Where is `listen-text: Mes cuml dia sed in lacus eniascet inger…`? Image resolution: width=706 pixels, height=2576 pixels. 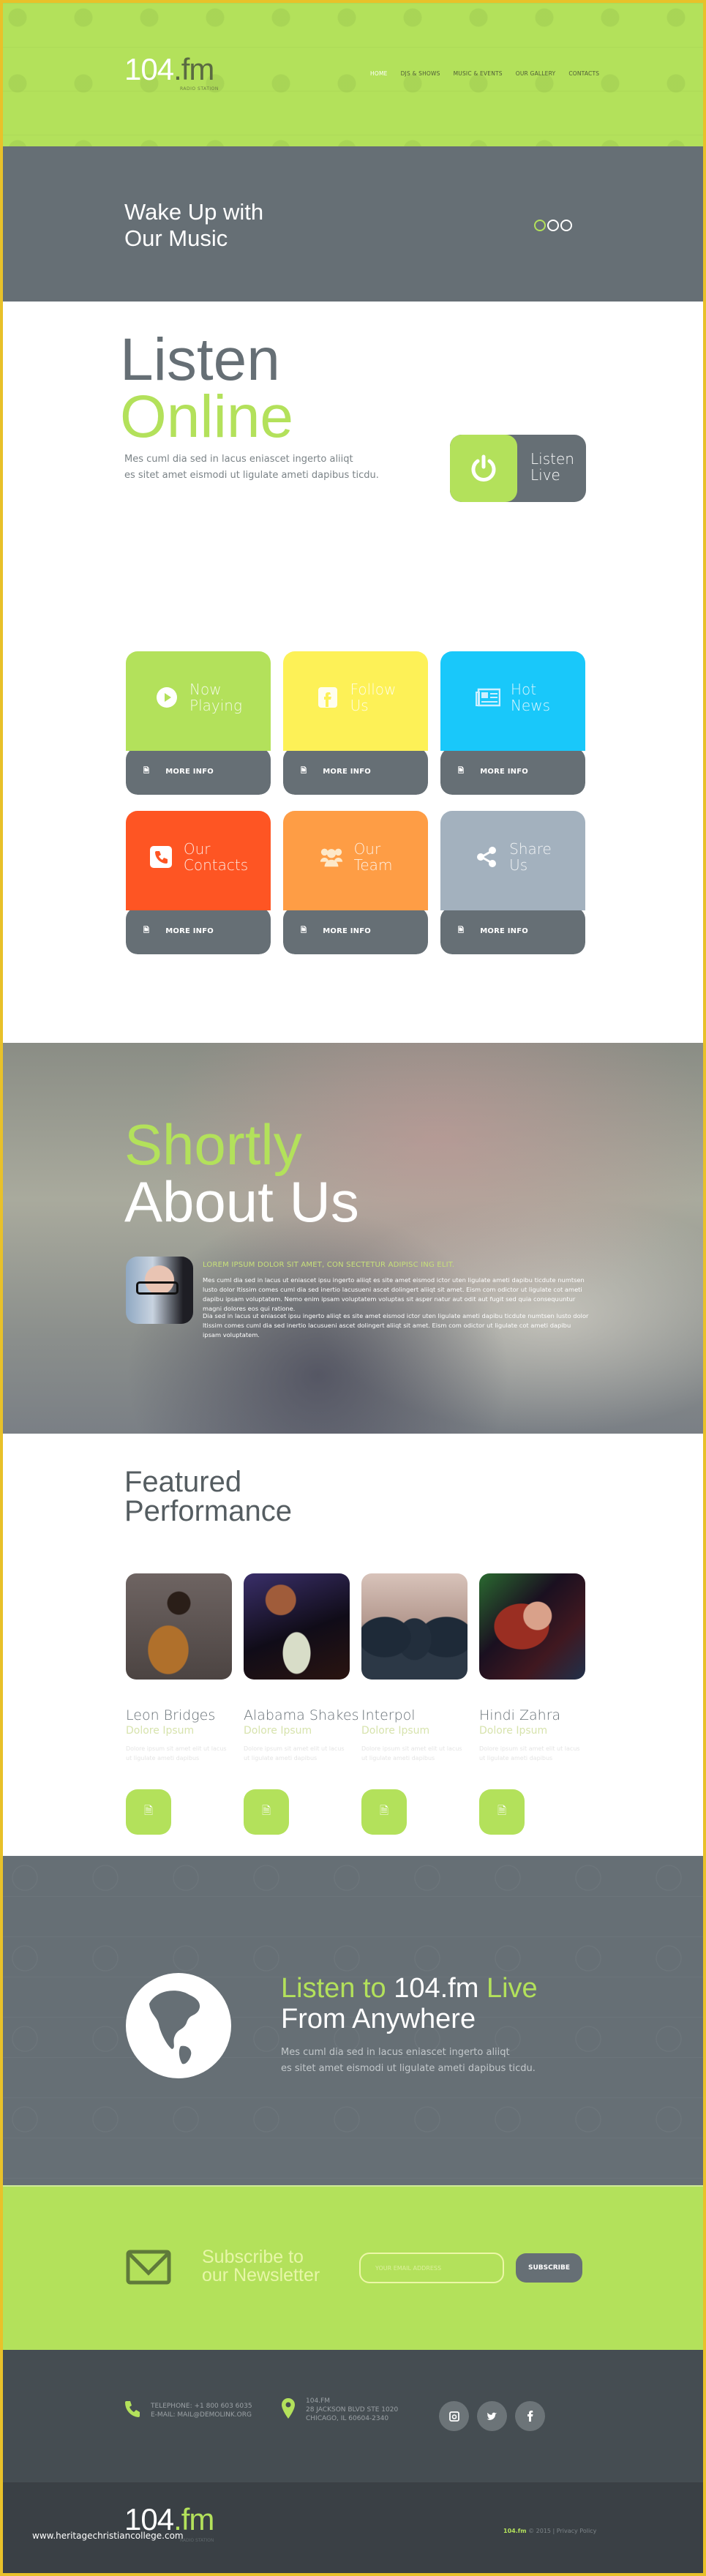
listen-text: Mes cuml dia sed in lacus eniascet inger… is located at coordinates (251, 467).